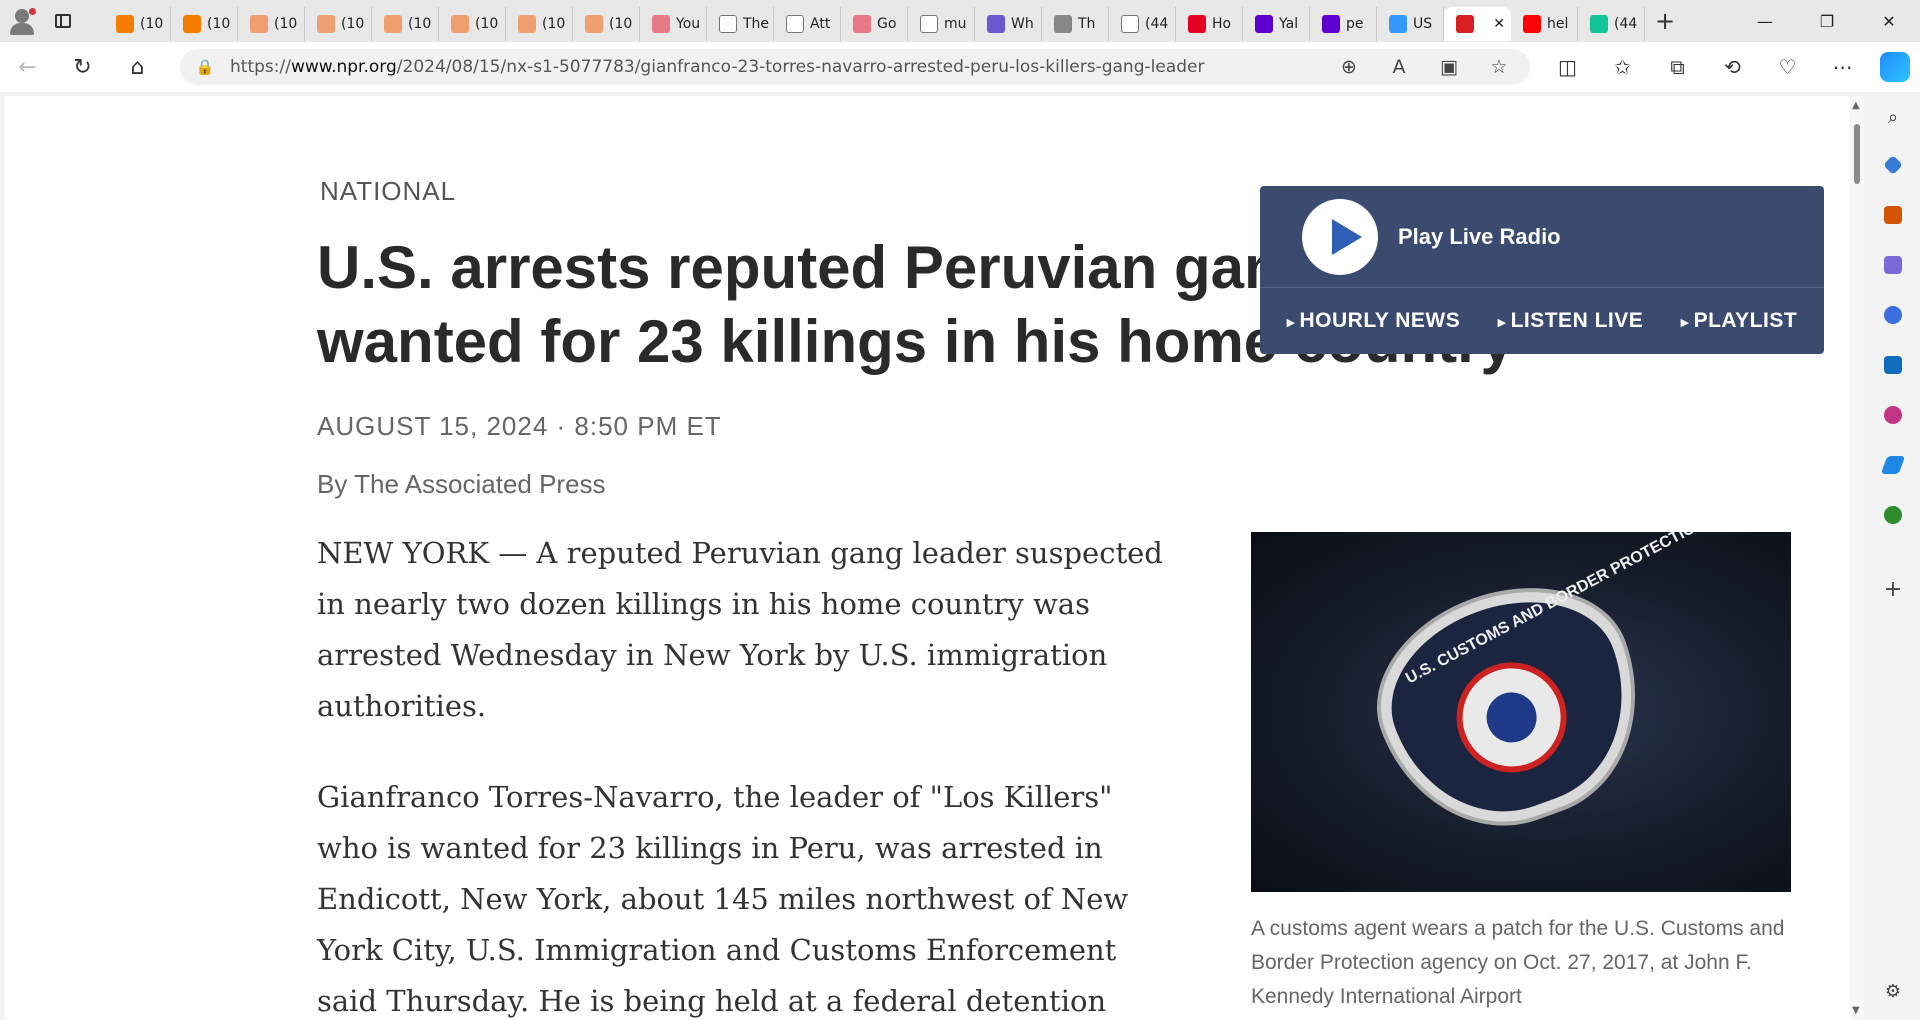  I want to click on split-screen-icon: ◫, so click(1567, 67).